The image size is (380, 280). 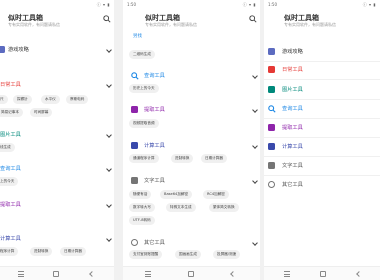 I want to click on tool-chip: 时间屏幕, so click(x=41, y=112).